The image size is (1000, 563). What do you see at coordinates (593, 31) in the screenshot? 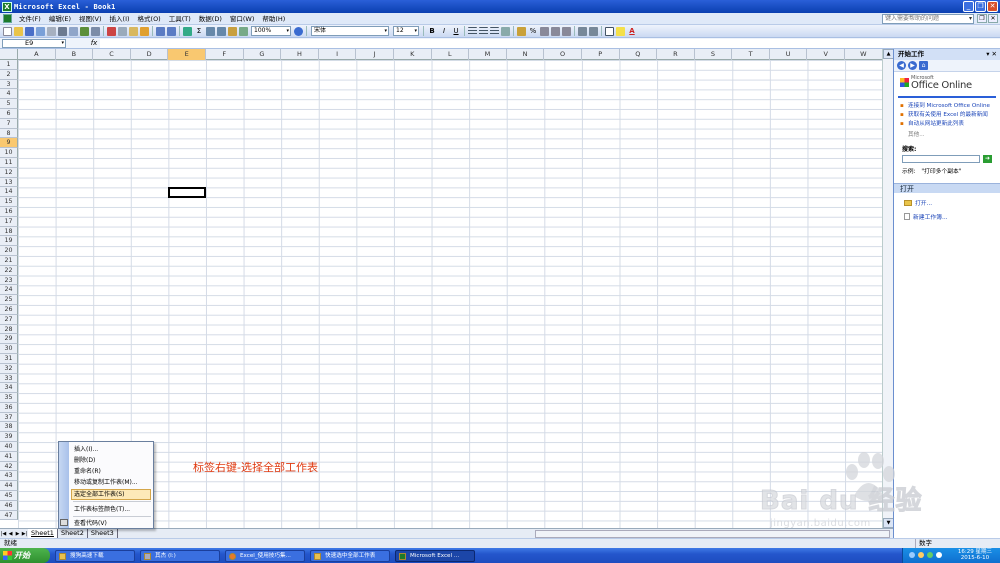
I see `increase-indent-icon` at bounding box center [593, 31].